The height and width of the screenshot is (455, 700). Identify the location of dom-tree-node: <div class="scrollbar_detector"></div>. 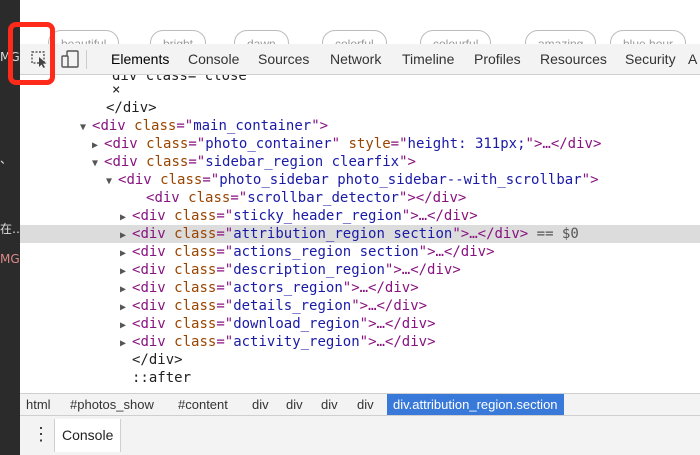
(300, 198).